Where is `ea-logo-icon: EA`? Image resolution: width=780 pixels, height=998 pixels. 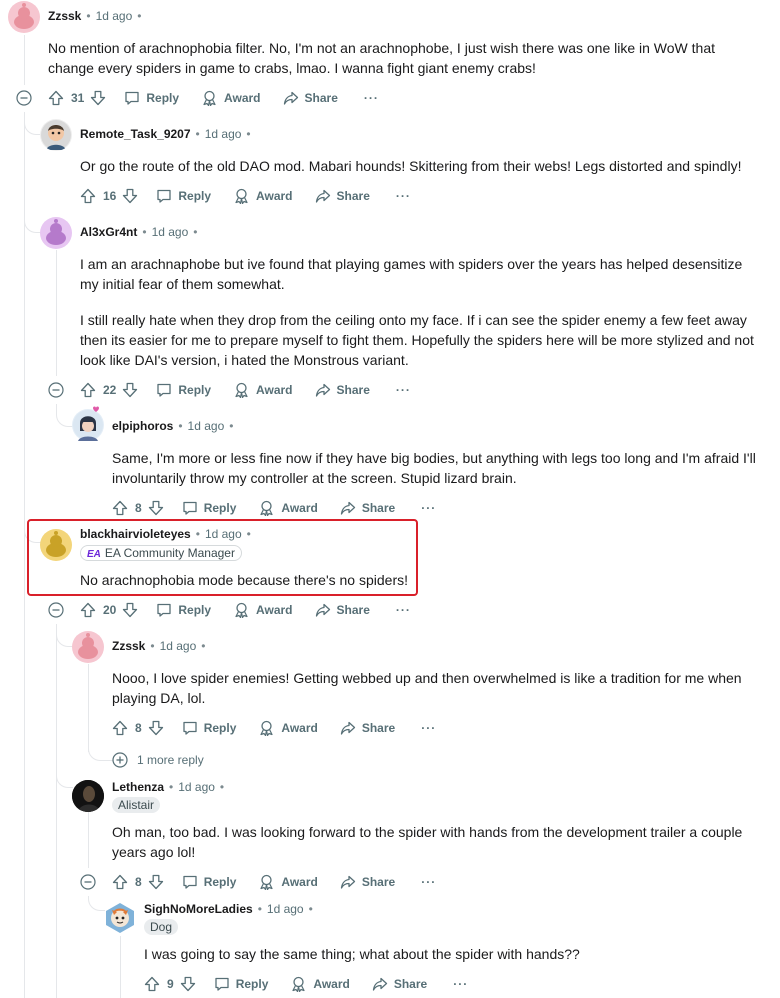
ea-logo-icon: EA is located at coordinates (94, 554).